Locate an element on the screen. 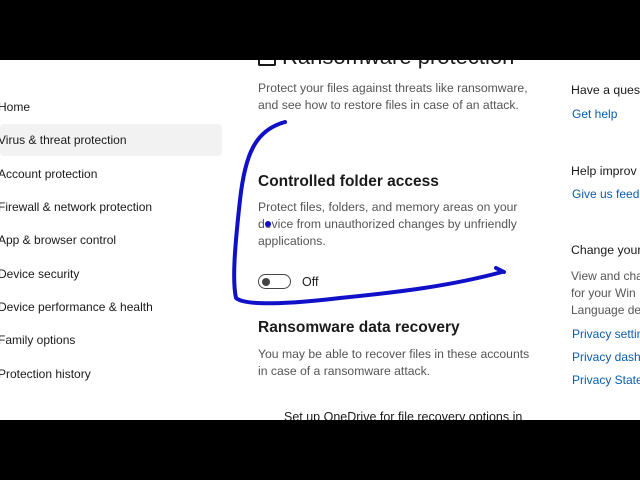 The height and width of the screenshot is (480, 640). sidebar-item-label: Family options is located at coordinates (38, 340).